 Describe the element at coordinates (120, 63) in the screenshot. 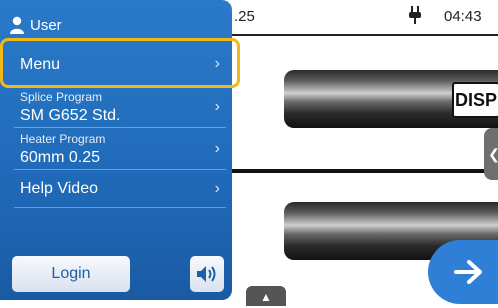

I see `menu-highlight-frame` at that location.